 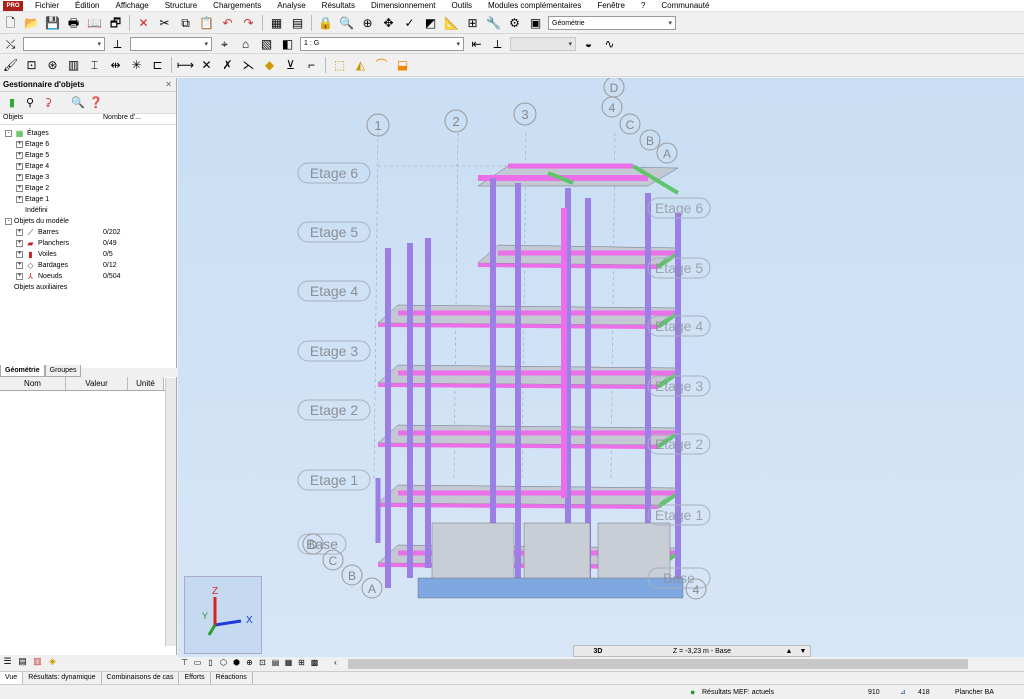 I want to click on tree-item: + ⟋ Barres, so click(x=37, y=232).